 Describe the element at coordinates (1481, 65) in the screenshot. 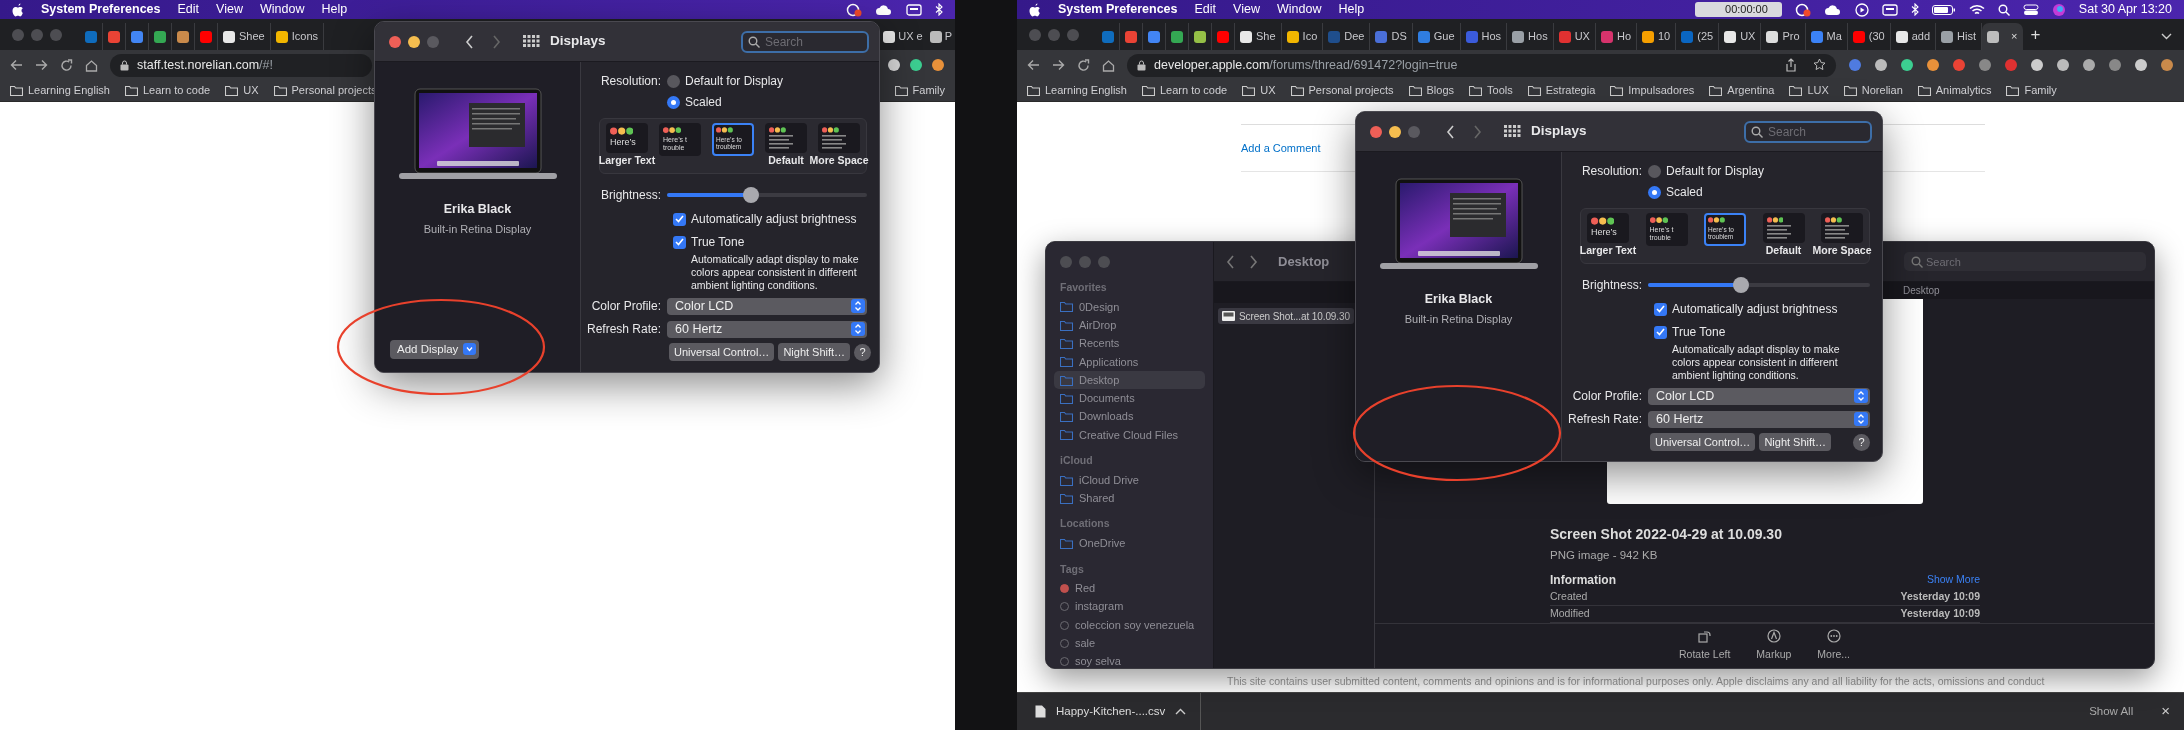

I see `address-field: developer.apple.com/forums/thread/691472?login=true` at that location.